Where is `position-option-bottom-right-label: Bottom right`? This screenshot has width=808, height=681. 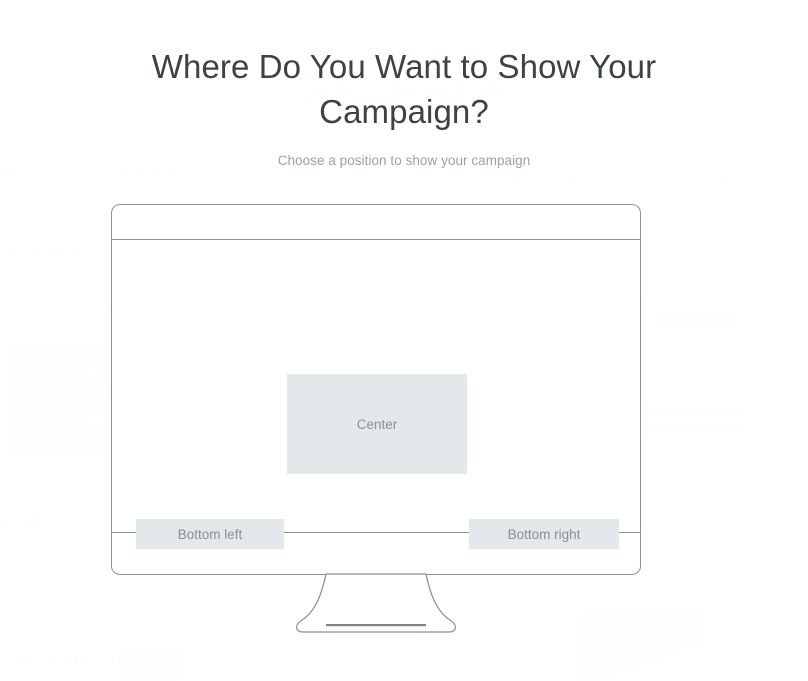 position-option-bottom-right-label: Bottom right is located at coordinates (544, 534).